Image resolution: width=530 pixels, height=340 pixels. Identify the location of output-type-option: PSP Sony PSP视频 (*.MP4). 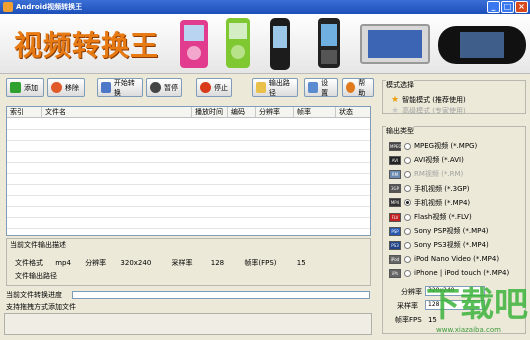
(439, 231).